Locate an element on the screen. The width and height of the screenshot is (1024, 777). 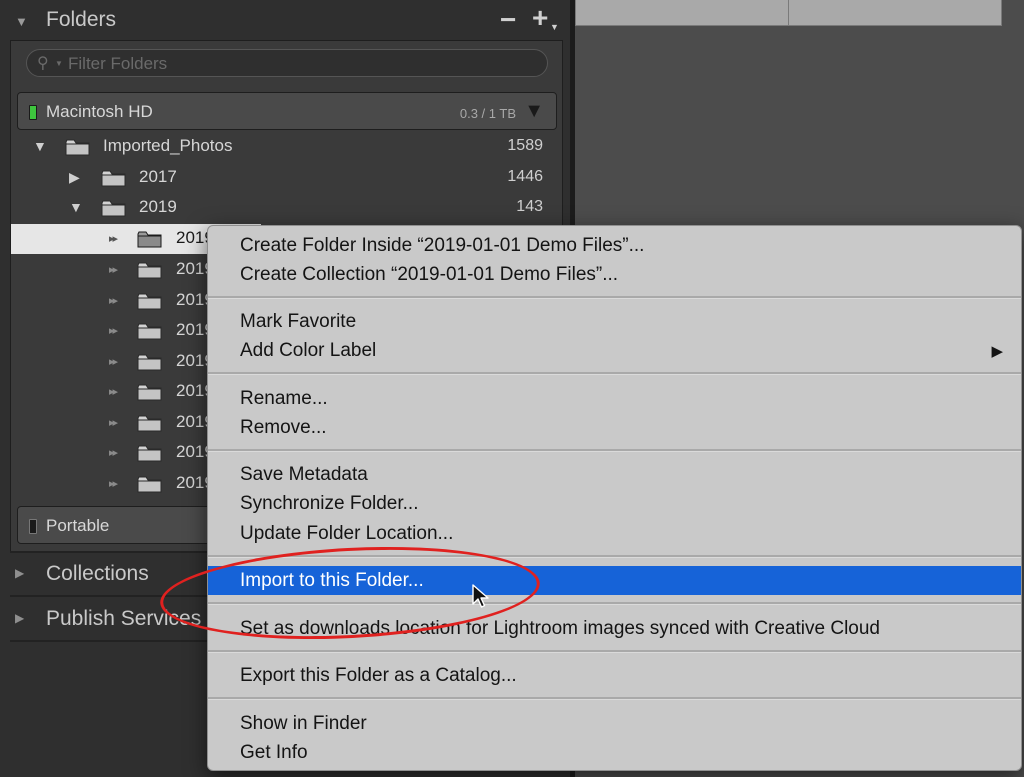
volume-menu-icon: ▼ is located at coordinates (534, 111).